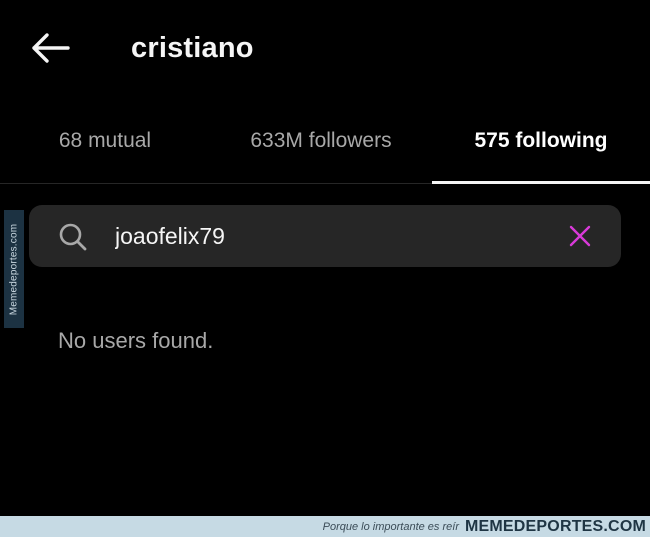  Describe the element at coordinates (136, 340) in the screenshot. I see `no-results-message: No users found.` at that location.